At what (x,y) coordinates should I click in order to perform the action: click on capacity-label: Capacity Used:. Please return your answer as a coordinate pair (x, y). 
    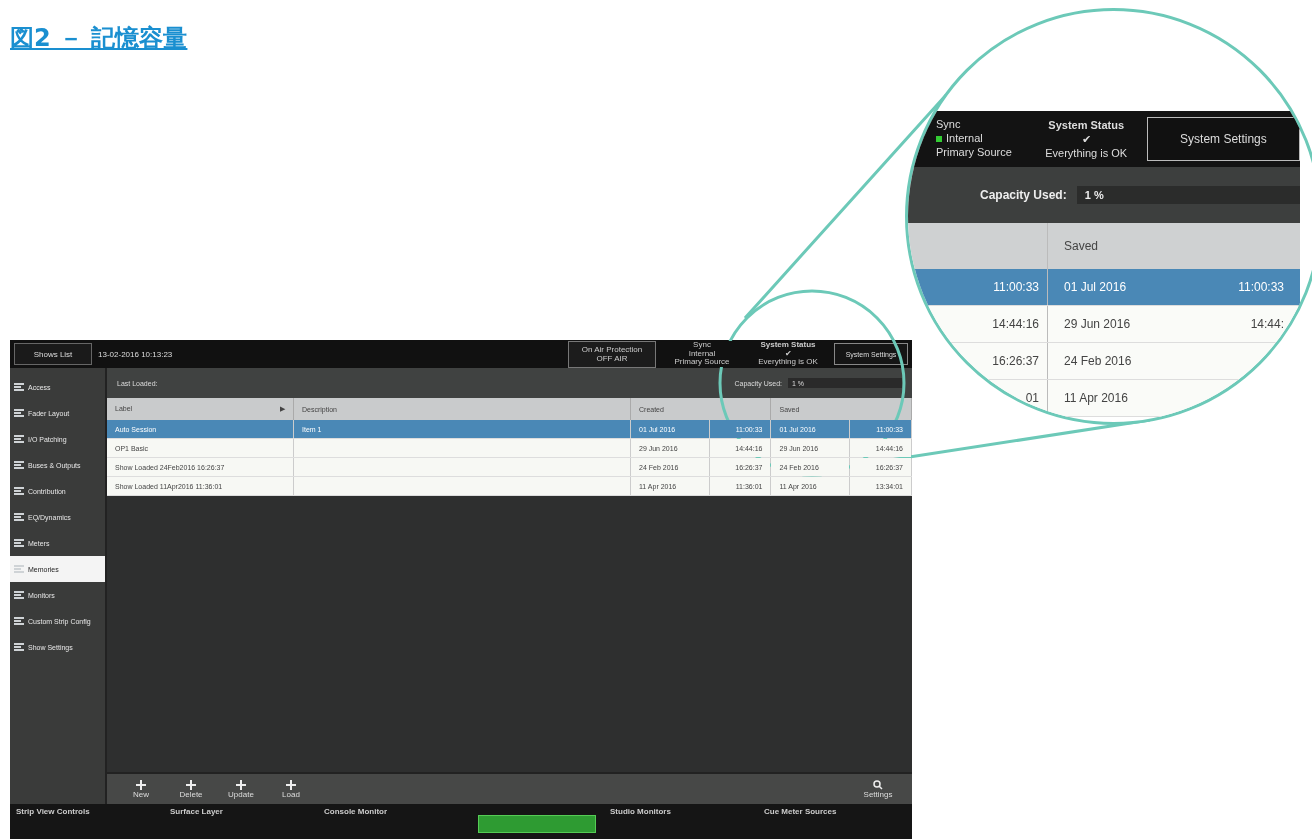
    Looking at the image, I should click on (1023, 195).